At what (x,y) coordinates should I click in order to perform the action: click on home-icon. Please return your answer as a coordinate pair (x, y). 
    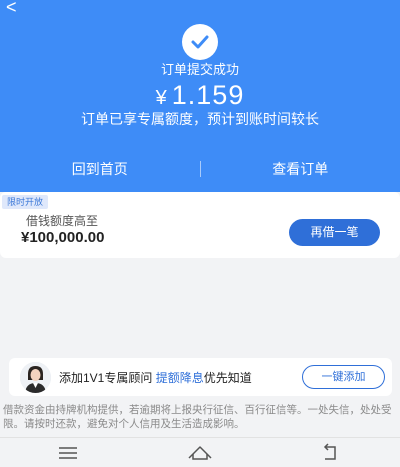
    Looking at the image, I should click on (200, 454).